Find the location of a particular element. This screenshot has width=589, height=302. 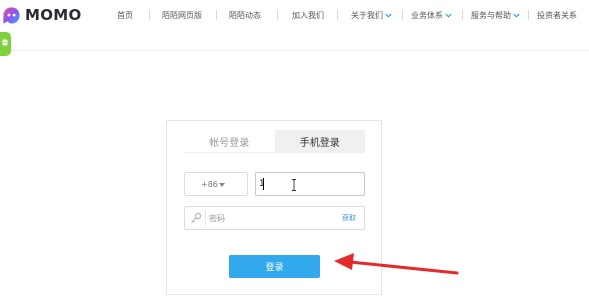

get-code-link: 获取 is located at coordinates (349, 218).